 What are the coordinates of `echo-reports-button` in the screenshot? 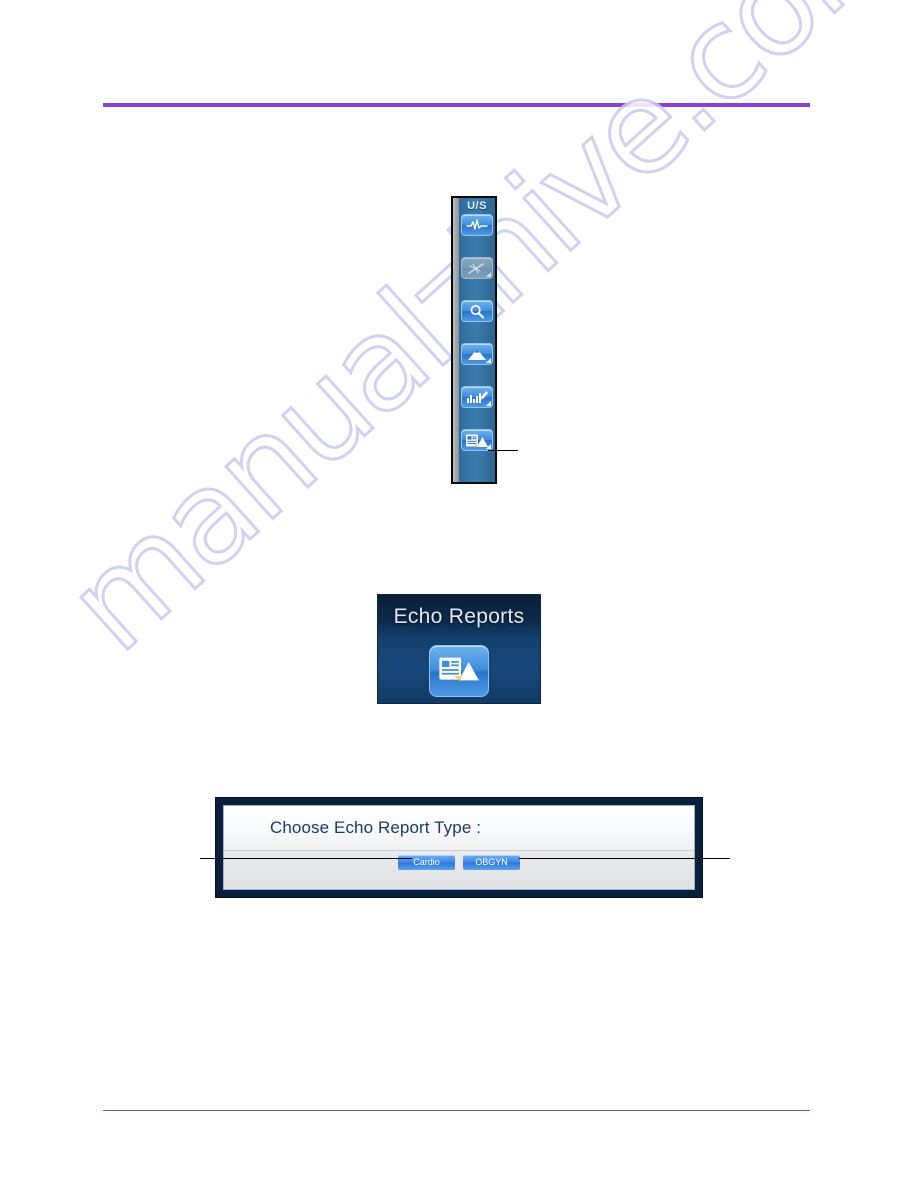 It's located at (459, 671).